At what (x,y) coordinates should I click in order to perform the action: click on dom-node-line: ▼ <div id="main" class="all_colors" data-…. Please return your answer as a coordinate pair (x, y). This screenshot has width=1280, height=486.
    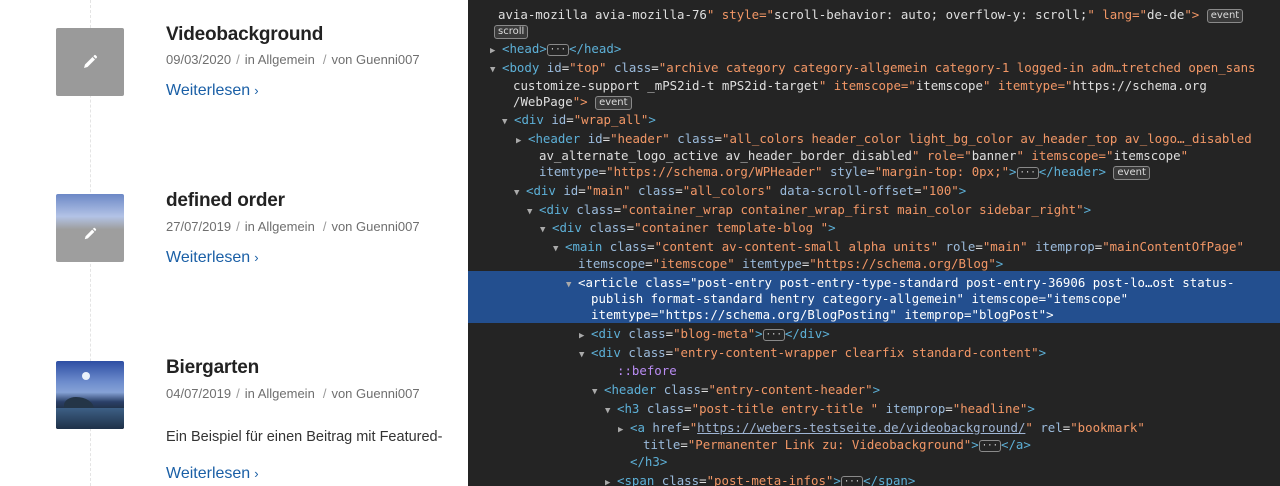
    Looking at the image, I should click on (874, 191).